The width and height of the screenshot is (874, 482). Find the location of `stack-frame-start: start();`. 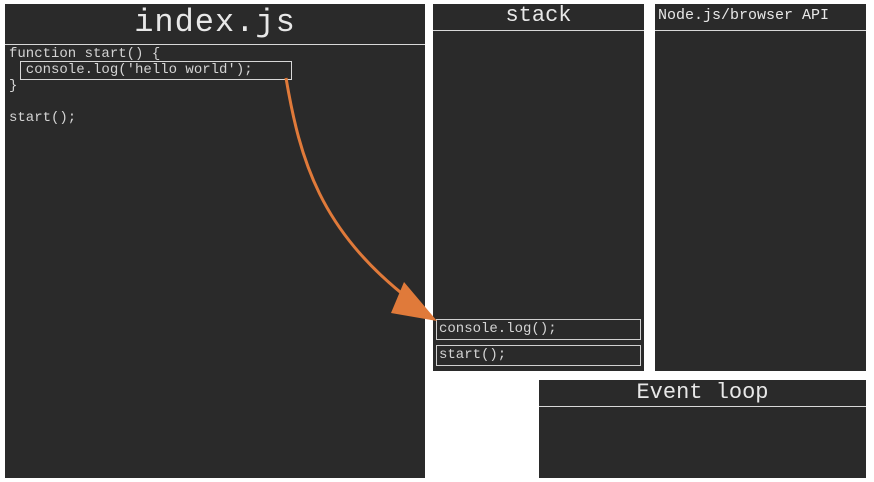

stack-frame-start: start(); is located at coordinates (538, 355).